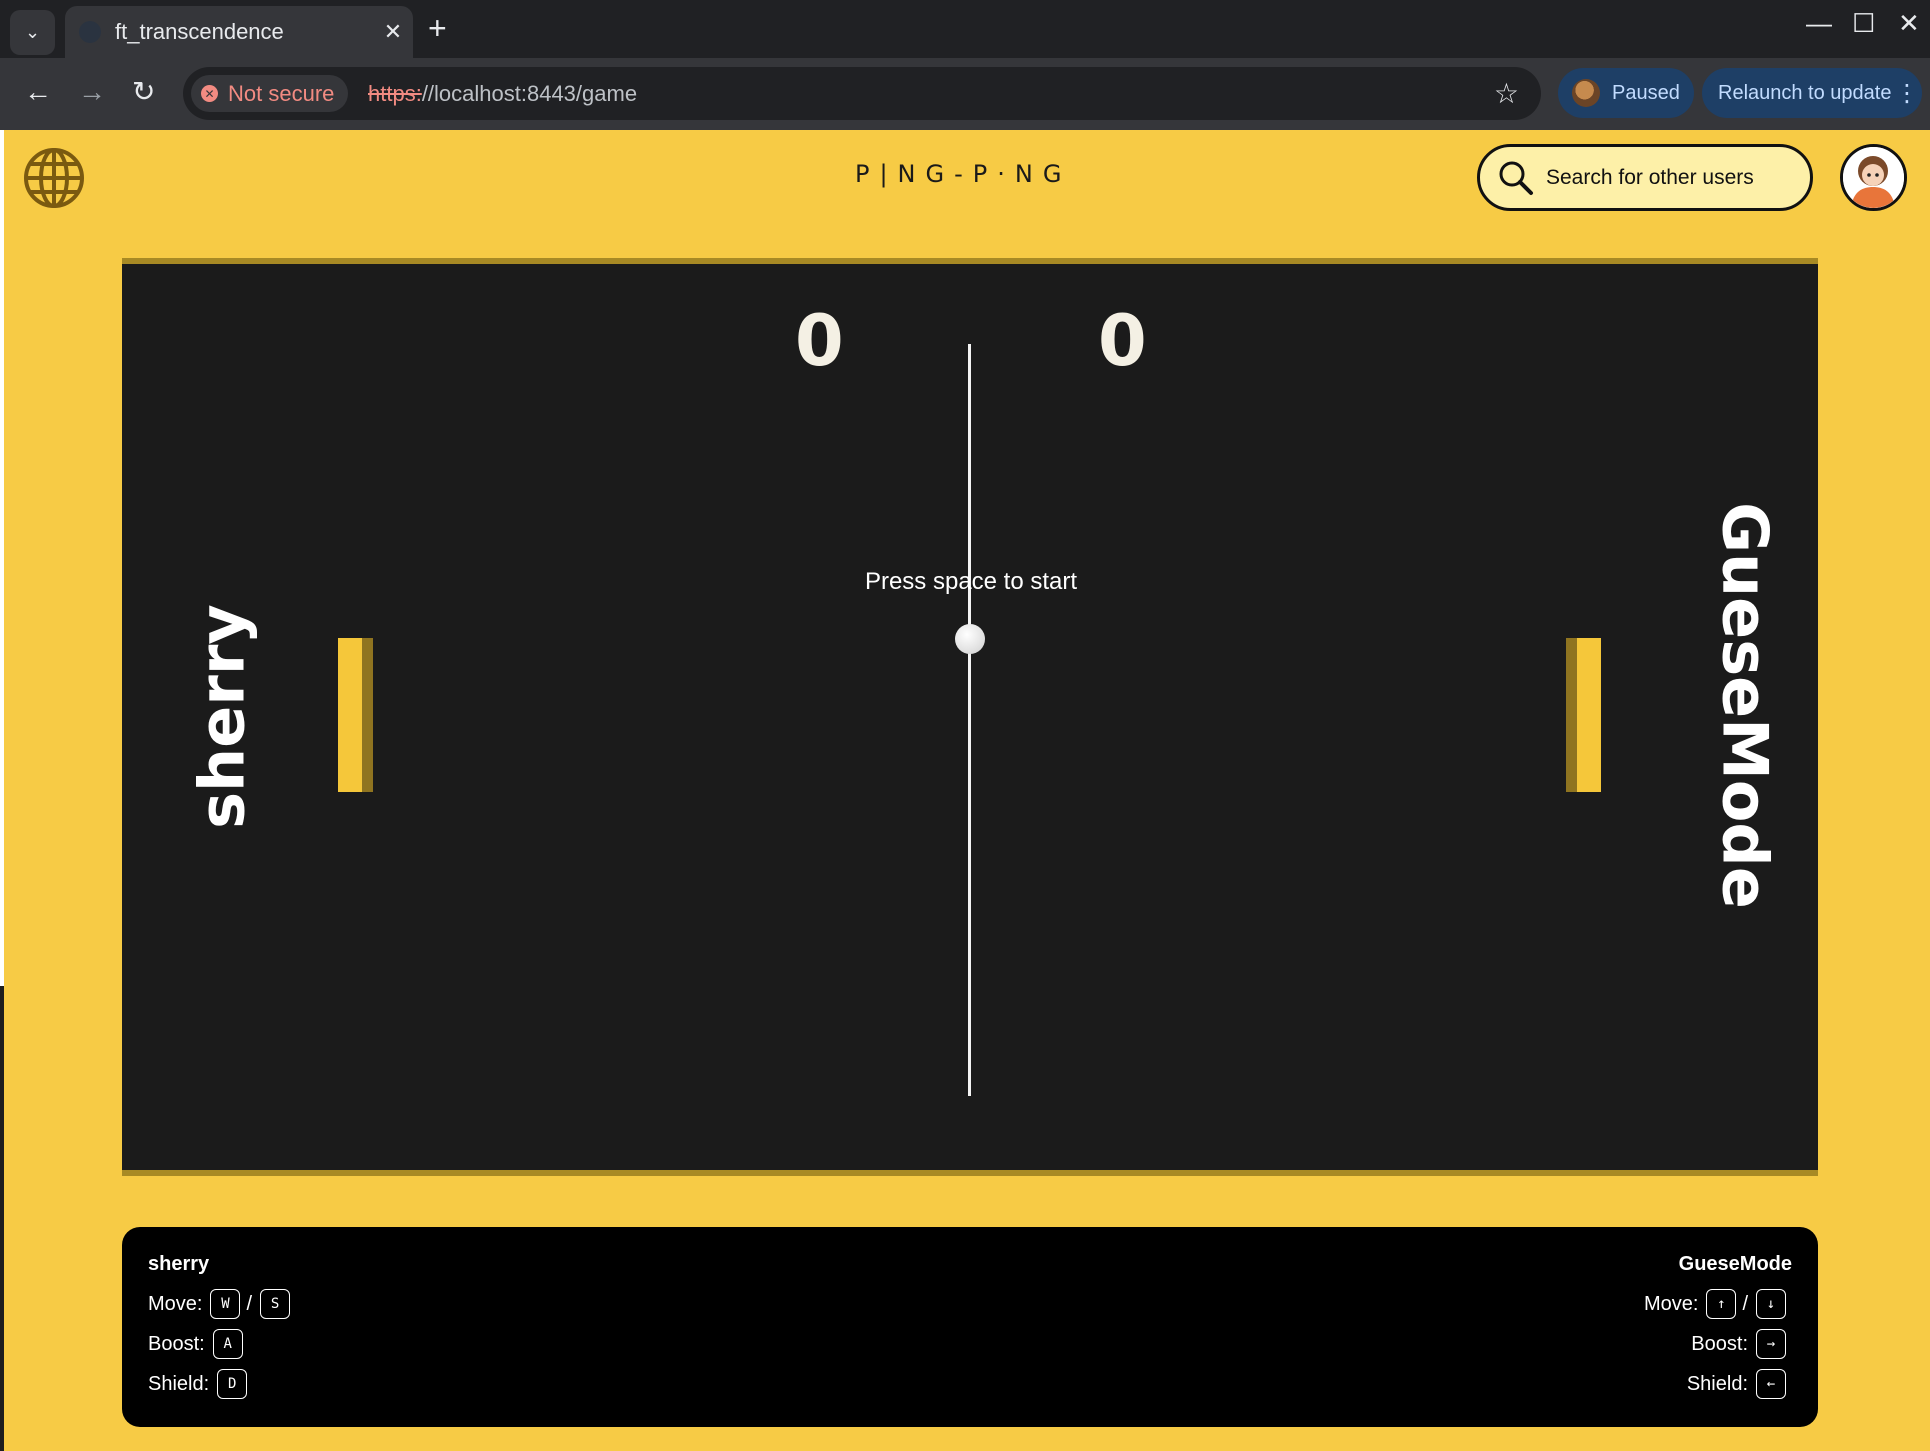 The image size is (1930, 1451). What do you see at coordinates (2, 1218) in the screenshot?
I see `edge-strip-dark` at bounding box center [2, 1218].